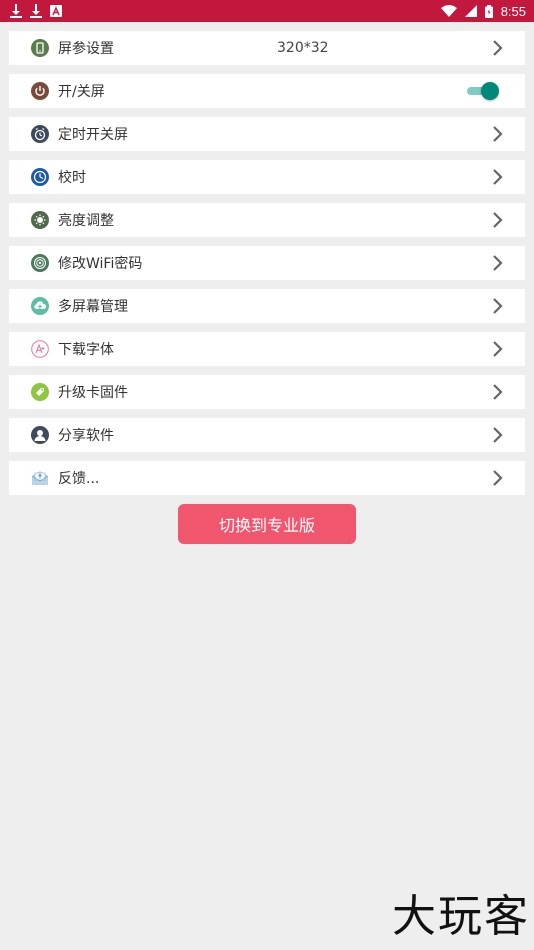  What do you see at coordinates (40, 306) in the screenshot?
I see `cloud-upload-icon` at bounding box center [40, 306].